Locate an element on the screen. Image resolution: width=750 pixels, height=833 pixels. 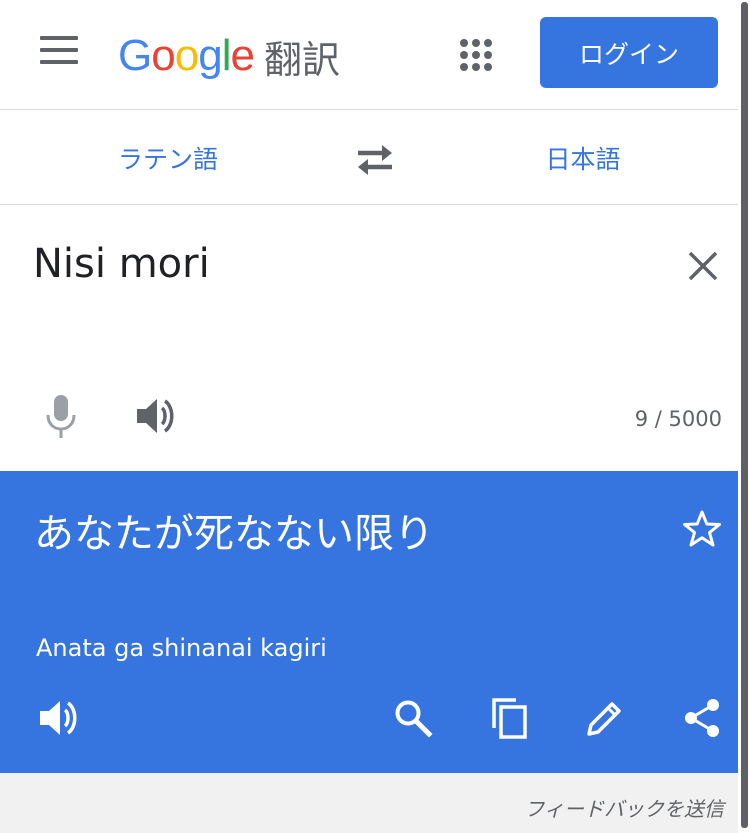
footer: フィードバックを送信 is located at coordinates (369, 803).